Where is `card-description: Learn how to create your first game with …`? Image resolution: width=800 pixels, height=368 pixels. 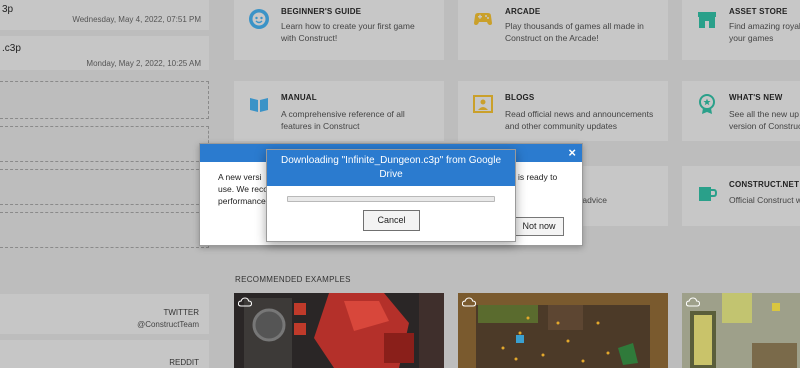 card-description: Learn how to create your first game with … is located at coordinates (348, 32).